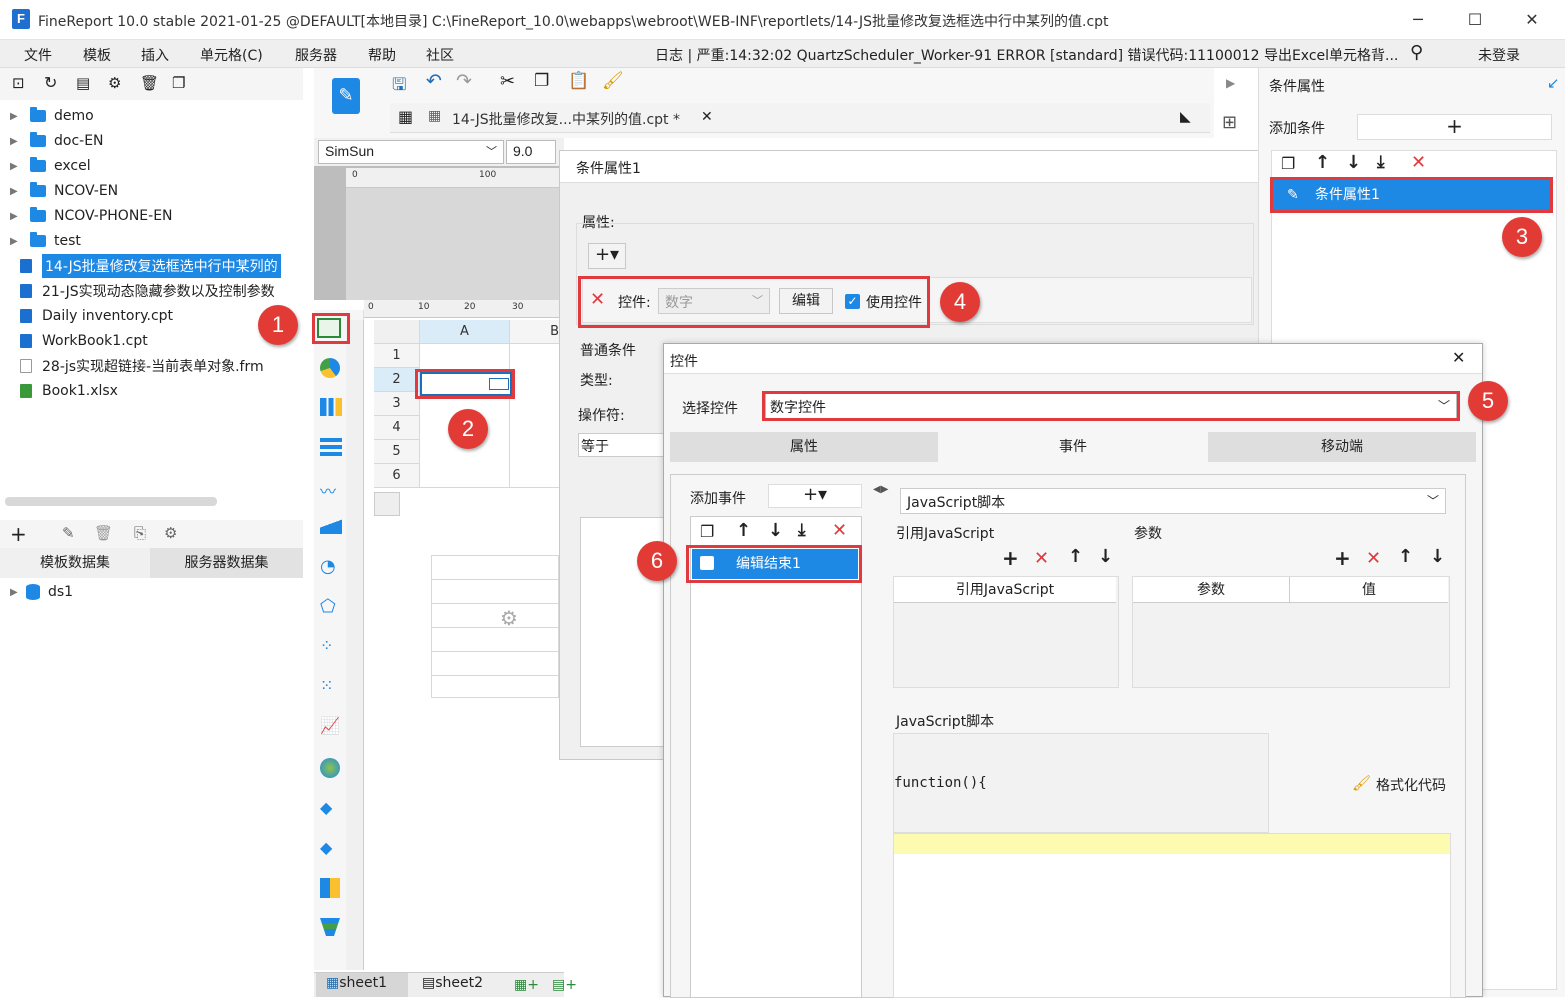 The image size is (1565, 998). I want to click on script-type-select: JavaScript脚本 ﹀, so click(1173, 501).